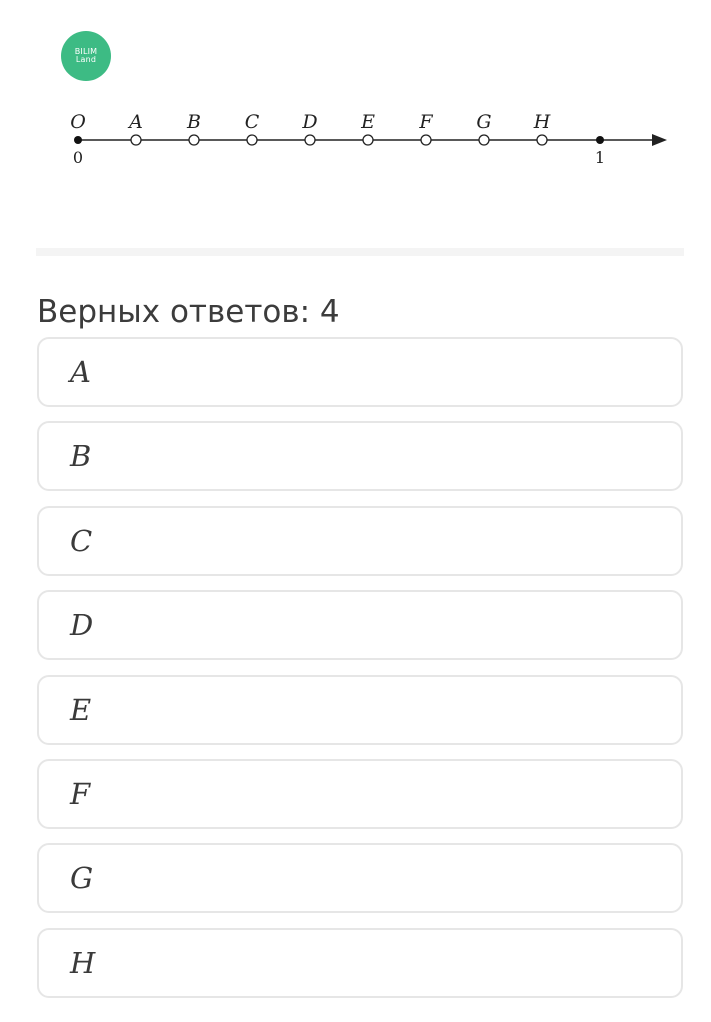 The image size is (711, 1022). Describe the element at coordinates (81, 540) in the screenshot. I see `option-label: C` at that location.